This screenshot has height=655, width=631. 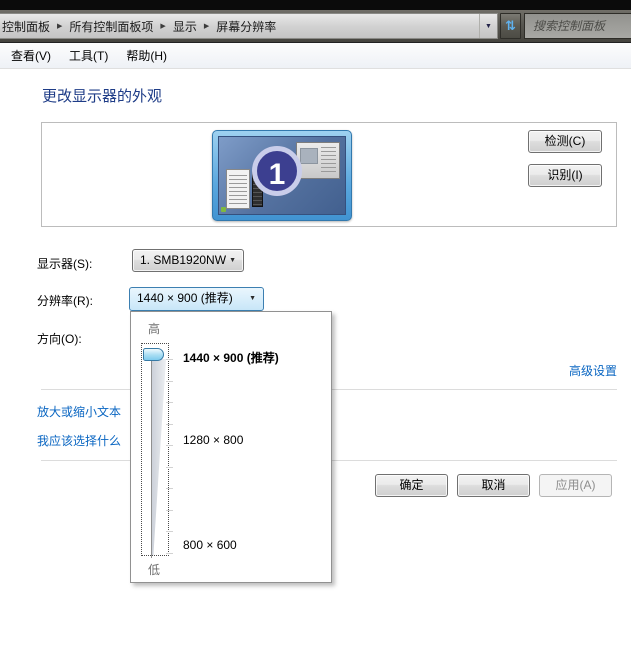 I want to click on window-titlebar-edge, so click(x=315, y=5).